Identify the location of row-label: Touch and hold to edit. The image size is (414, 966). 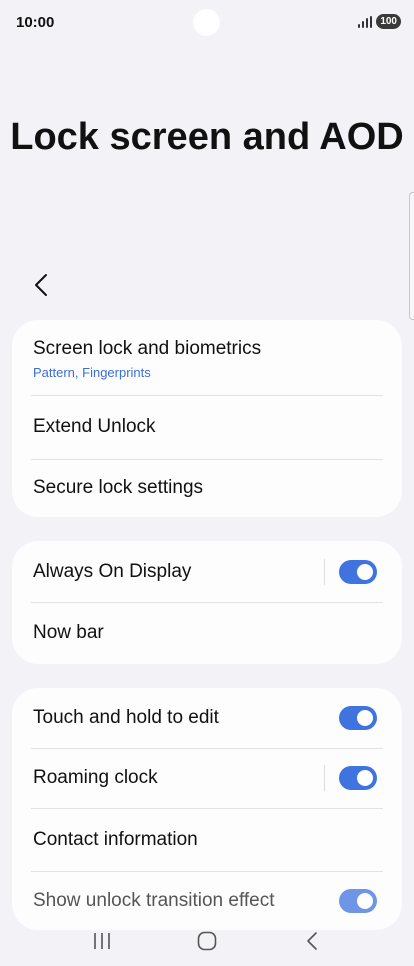
(126, 717).